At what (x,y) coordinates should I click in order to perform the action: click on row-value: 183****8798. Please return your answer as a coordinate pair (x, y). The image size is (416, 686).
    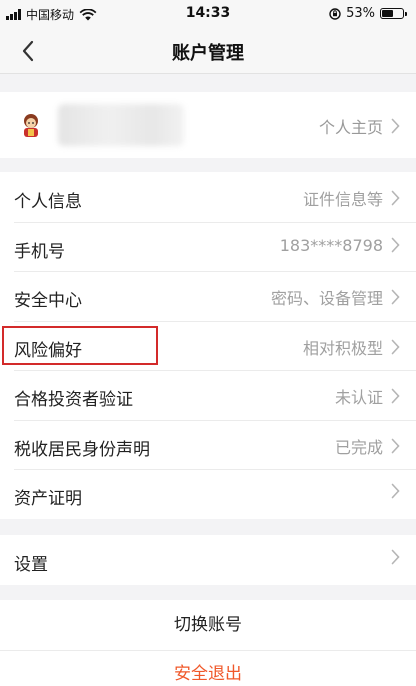
    Looking at the image, I should click on (331, 245).